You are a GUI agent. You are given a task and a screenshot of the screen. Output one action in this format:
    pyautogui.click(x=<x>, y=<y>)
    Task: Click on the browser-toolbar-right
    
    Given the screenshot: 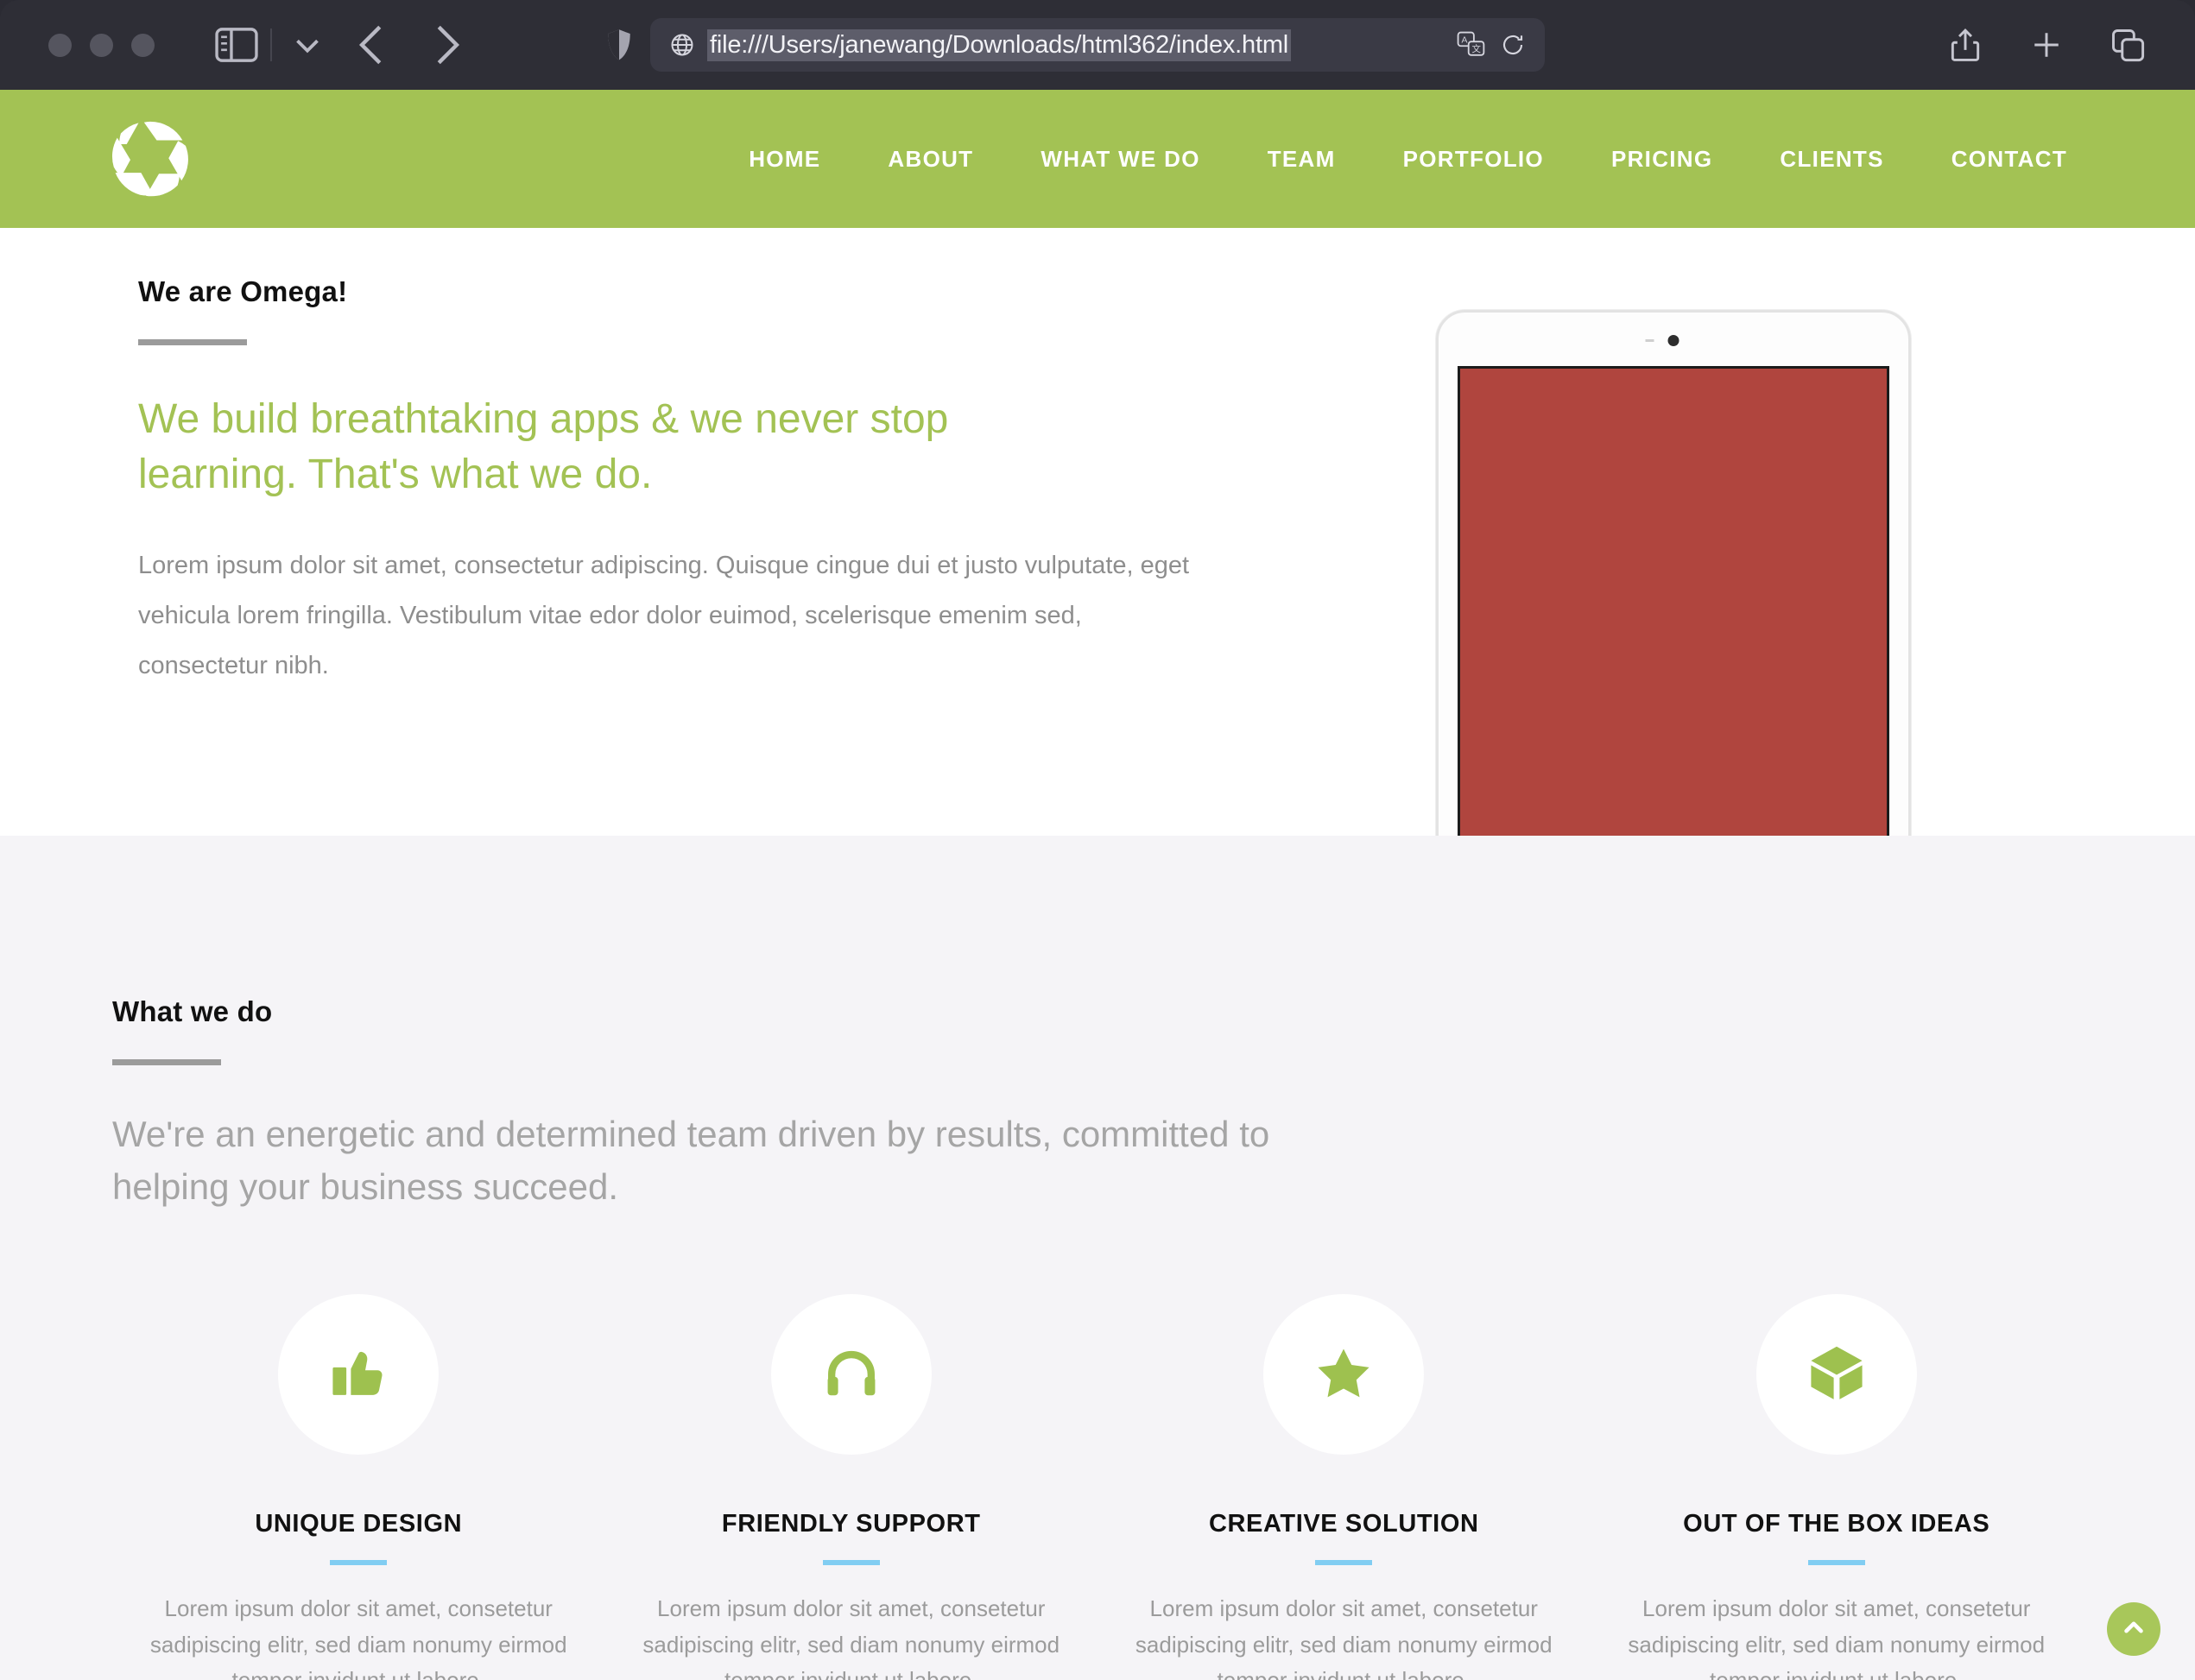 What is the action you would take?
    pyautogui.click(x=2056, y=45)
    